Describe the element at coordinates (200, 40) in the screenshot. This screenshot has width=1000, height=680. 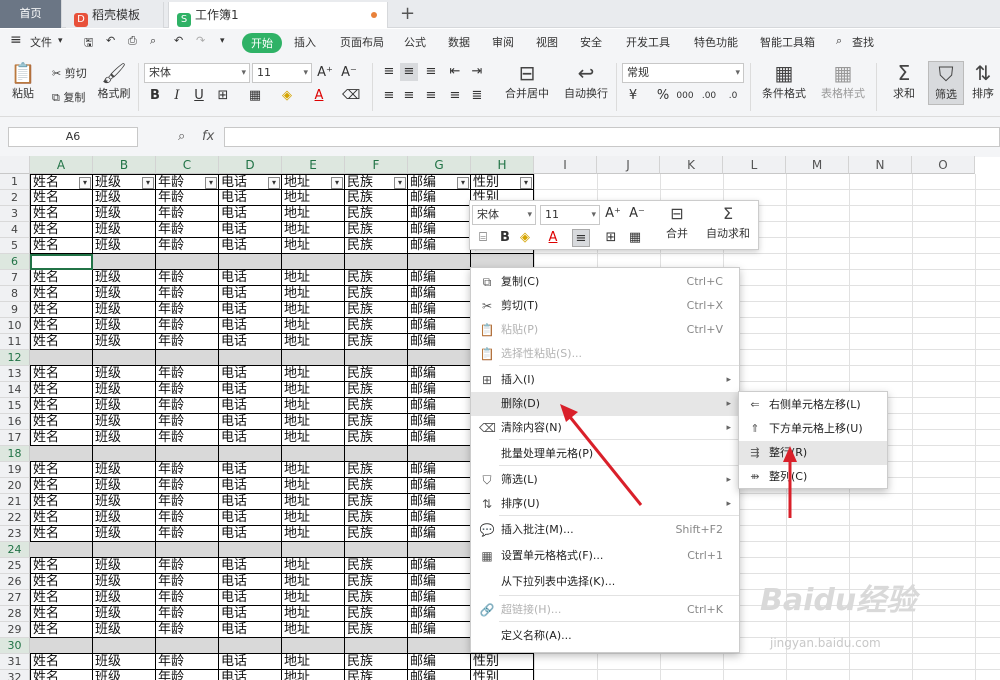
I see `redo-icon: ↷` at that location.